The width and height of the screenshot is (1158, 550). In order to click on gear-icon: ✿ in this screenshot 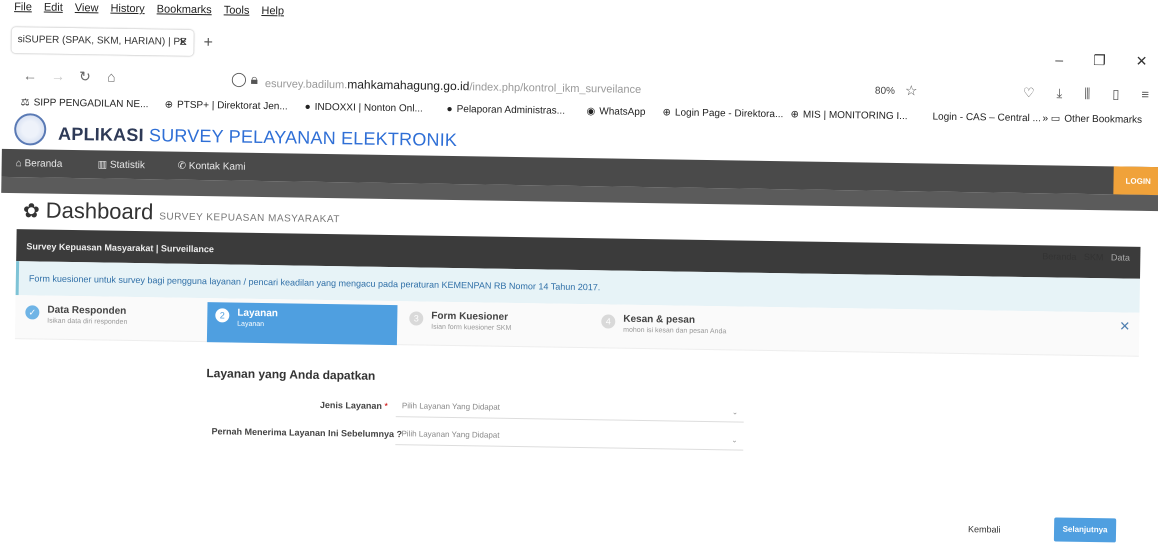, I will do `click(31, 211)`.